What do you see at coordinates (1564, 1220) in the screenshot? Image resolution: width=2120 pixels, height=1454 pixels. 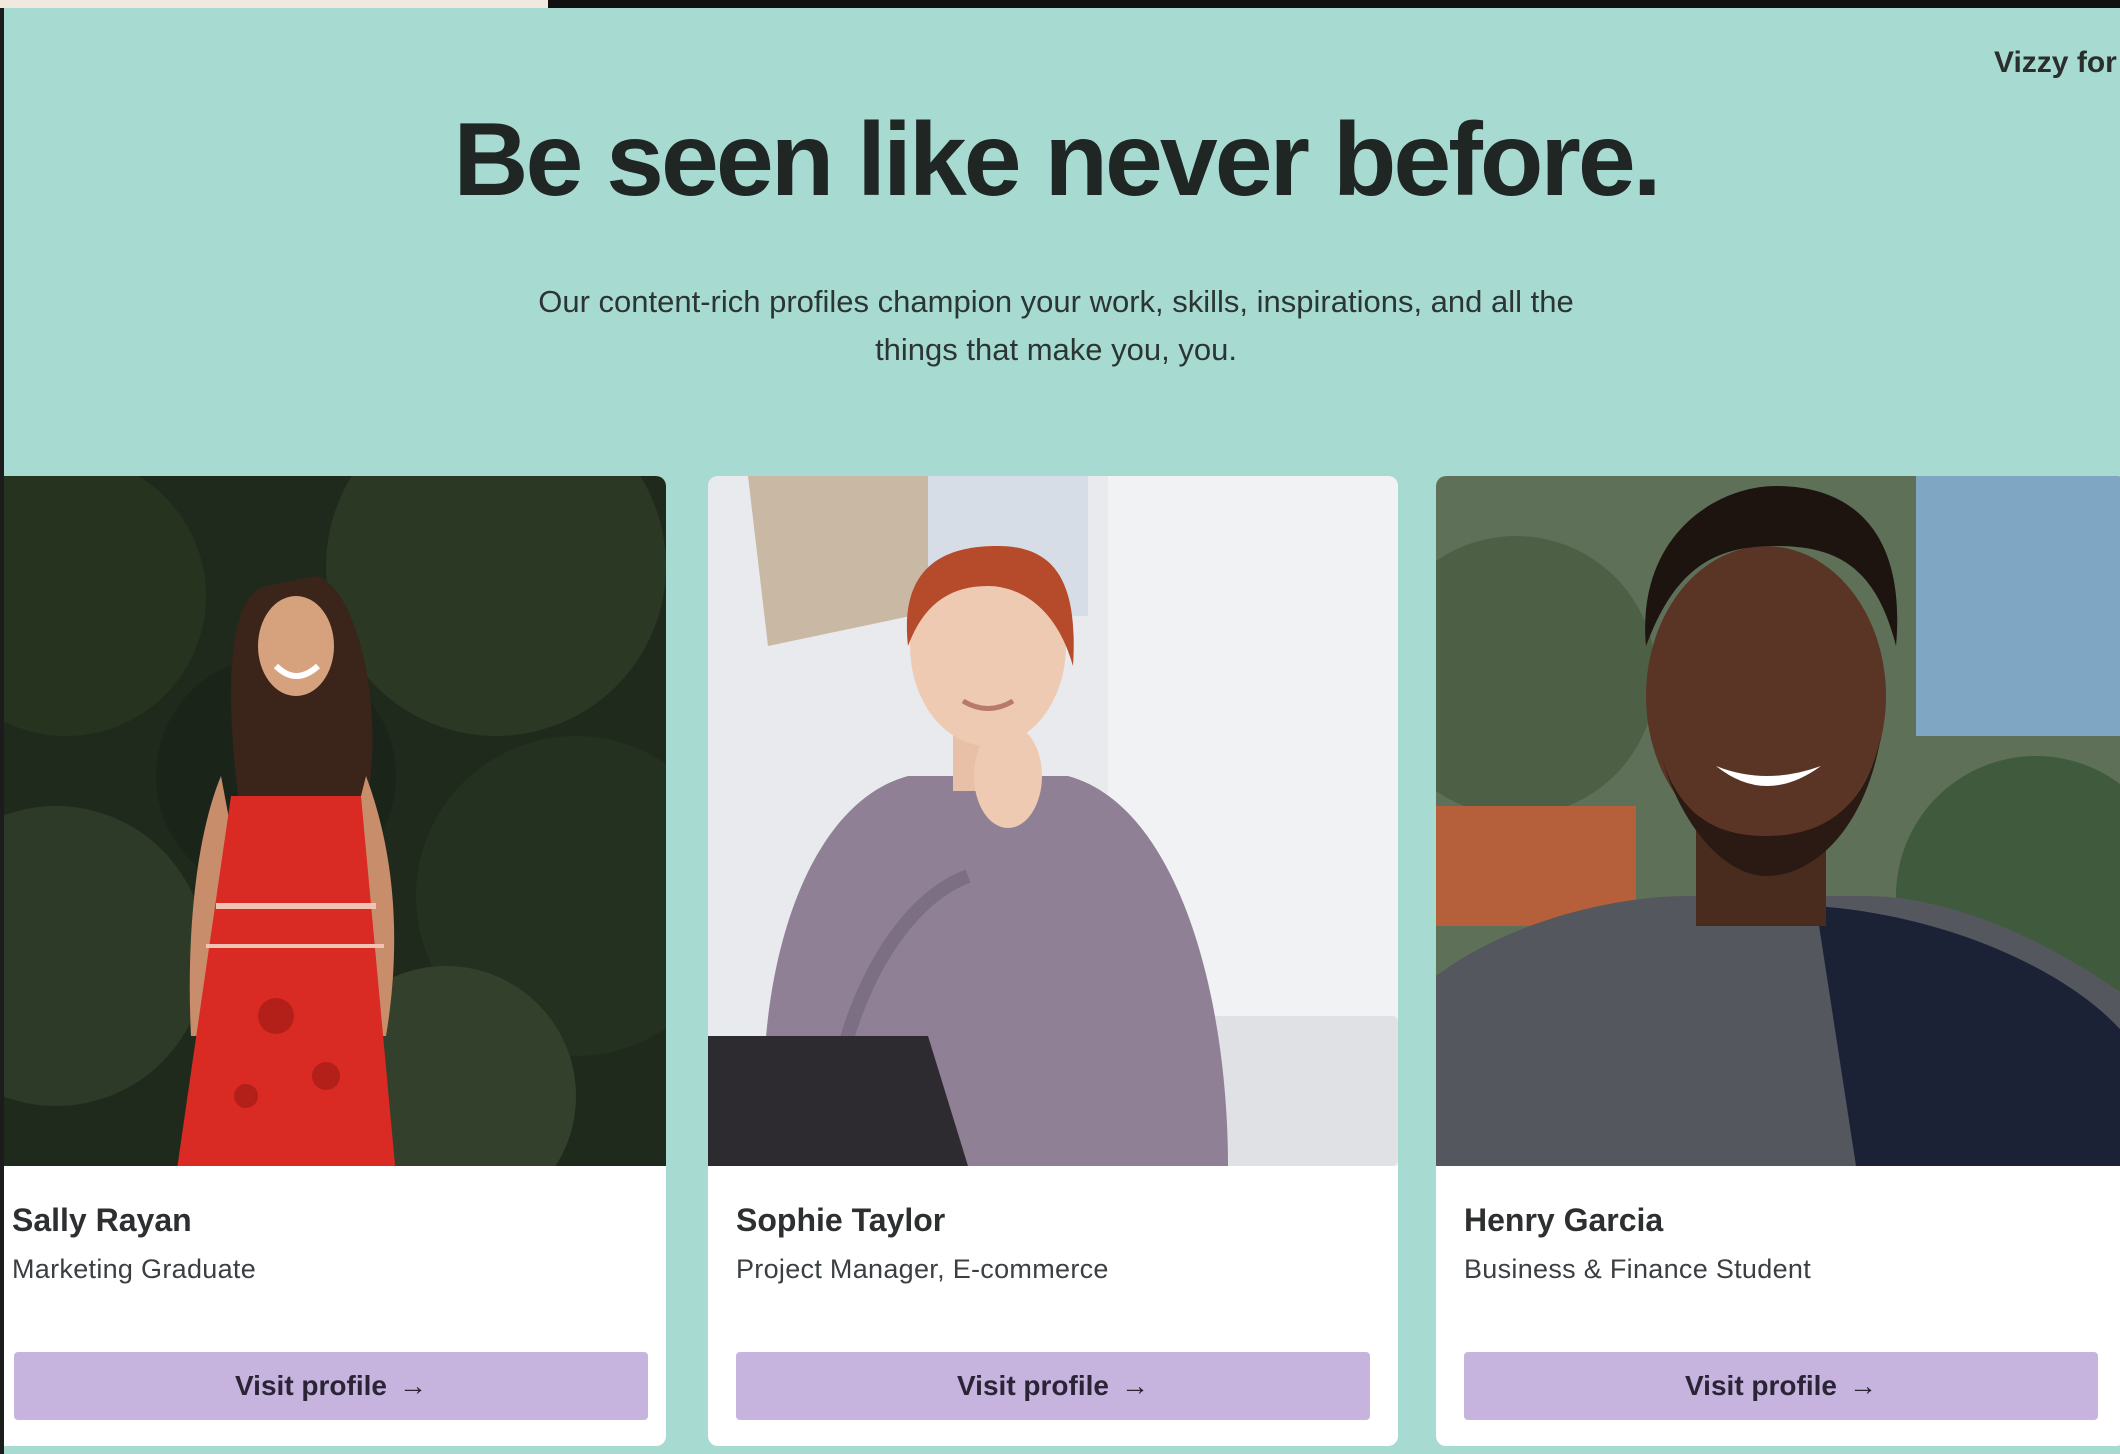 I see `profile-name: Henry Garcia` at bounding box center [1564, 1220].